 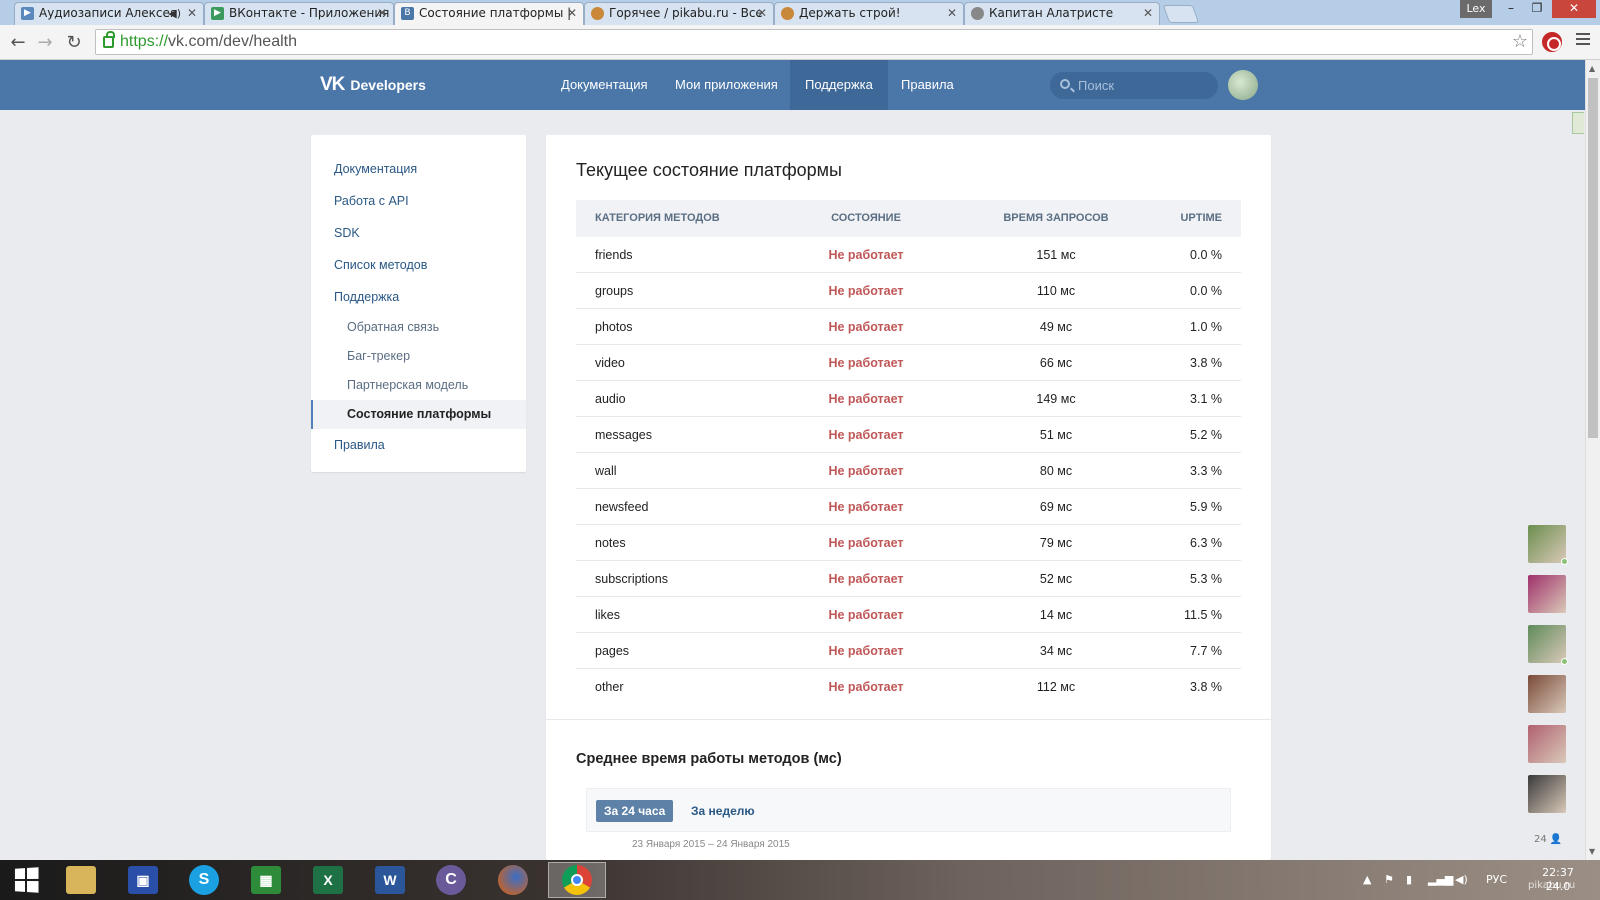 I want to click on browser-tab-1: ▶ Аудиозаписи Алексея ◀) ✕, so click(x=109, y=13).